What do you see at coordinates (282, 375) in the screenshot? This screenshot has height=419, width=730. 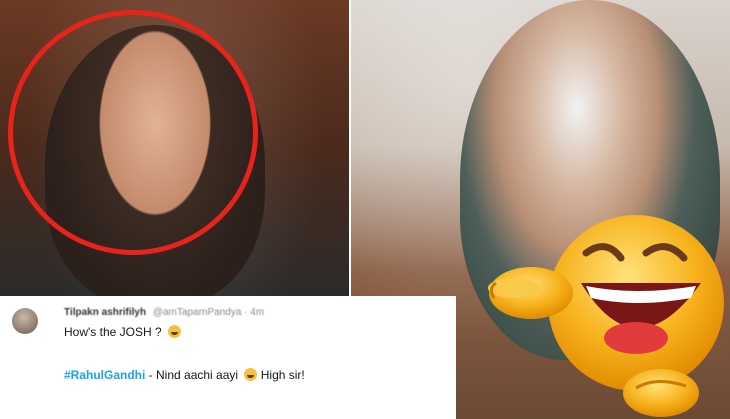 I see `tweet-line-2-end: High sir!` at bounding box center [282, 375].